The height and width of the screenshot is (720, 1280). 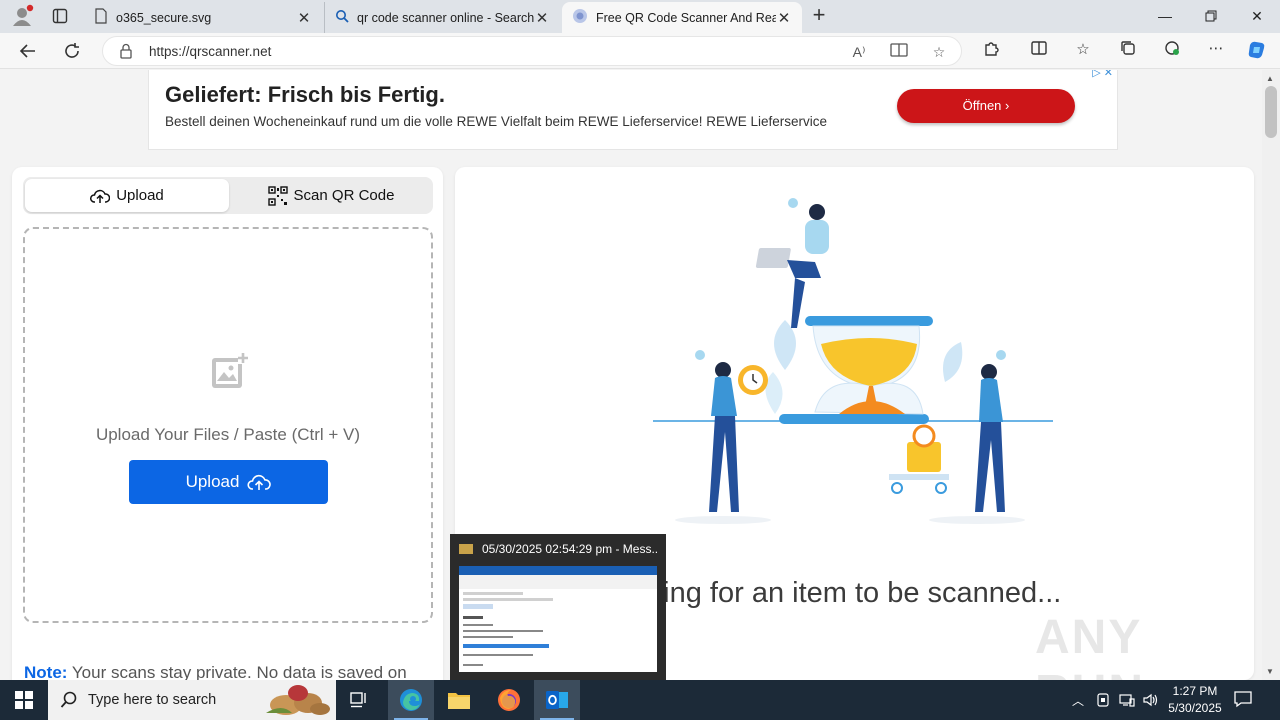 What do you see at coordinates (298, 701) in the screenshot?
I see `potatoes-search-highlight-icon` at bounding box center [298, 701].